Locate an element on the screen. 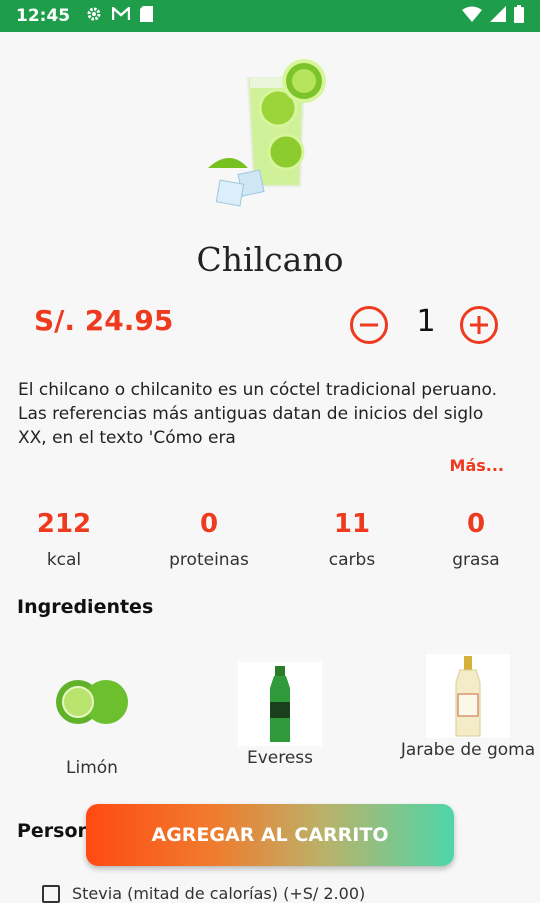  add-to-cart-button: AGREGAR AL CARRITO is located at coordinates (270, 835).